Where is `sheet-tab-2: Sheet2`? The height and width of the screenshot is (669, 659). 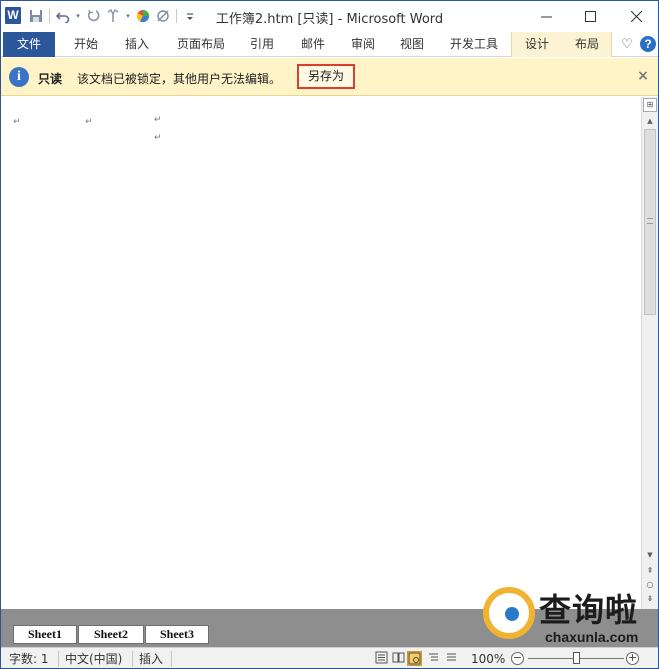 sheet-tab-2: Sheet2 is located at coordinates (111, 634).